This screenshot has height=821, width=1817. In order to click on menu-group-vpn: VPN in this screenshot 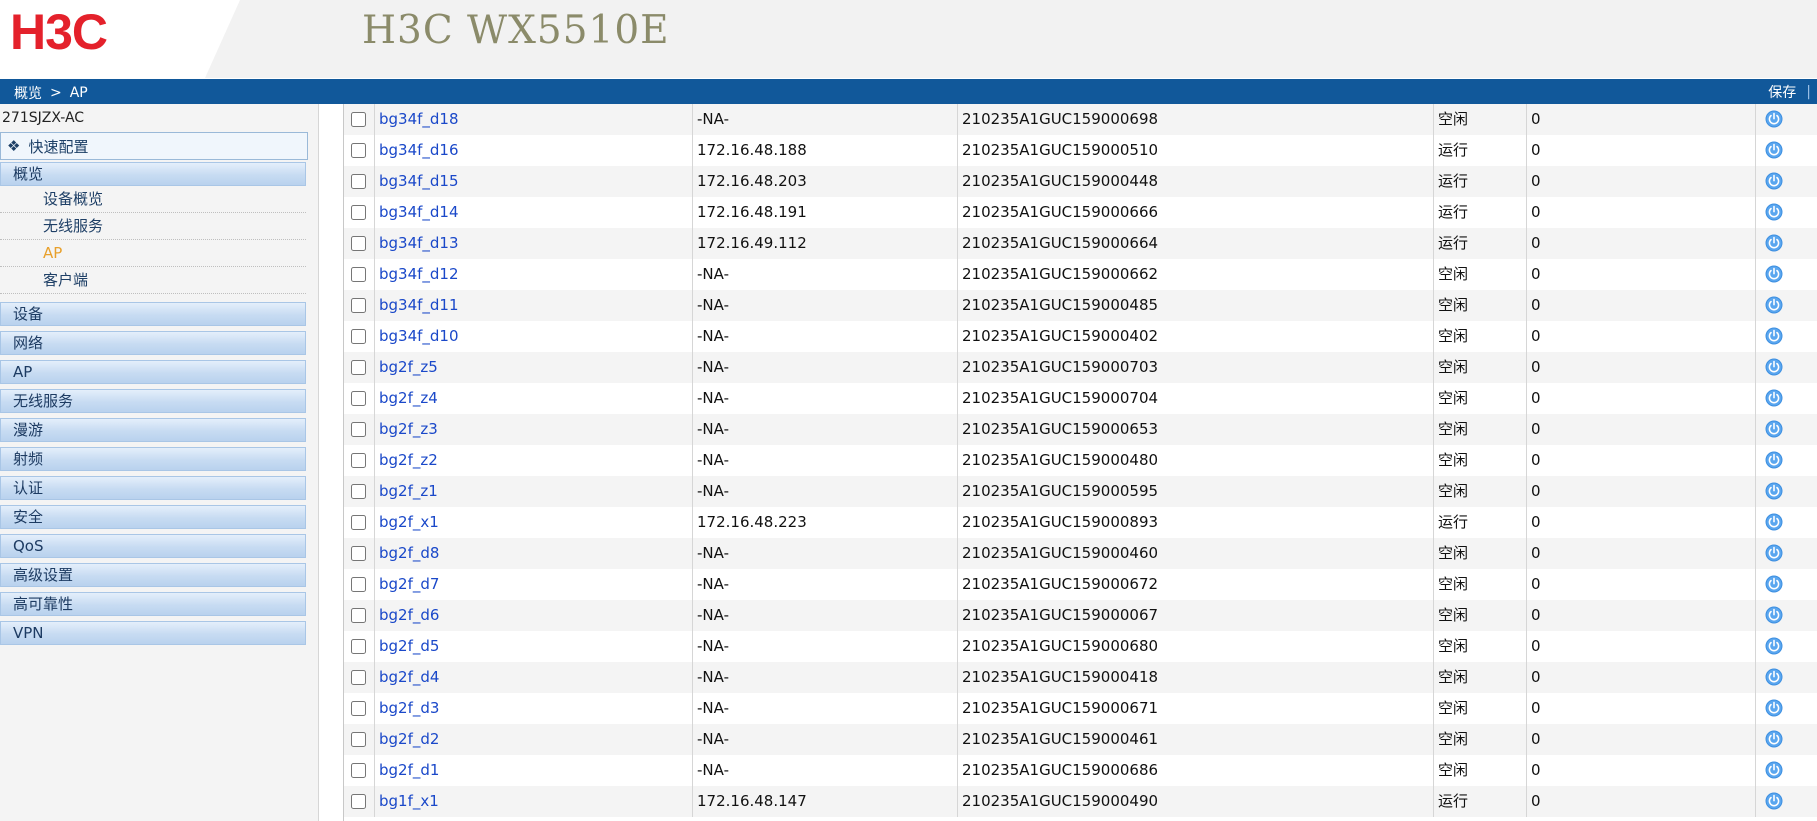, I will do `click(153, 633)`.